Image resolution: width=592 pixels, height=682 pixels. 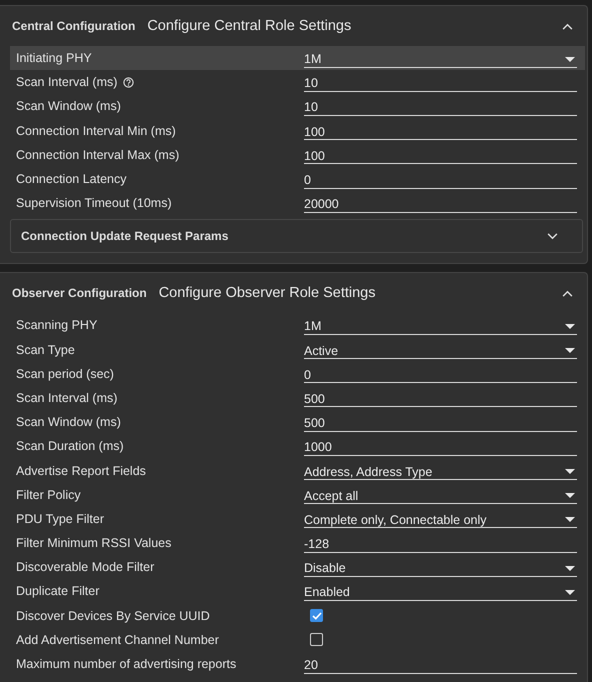 What do you see at coordinates (128, 82) in the screenshot?
I see `help-icon` at bounding box center [128, 82].